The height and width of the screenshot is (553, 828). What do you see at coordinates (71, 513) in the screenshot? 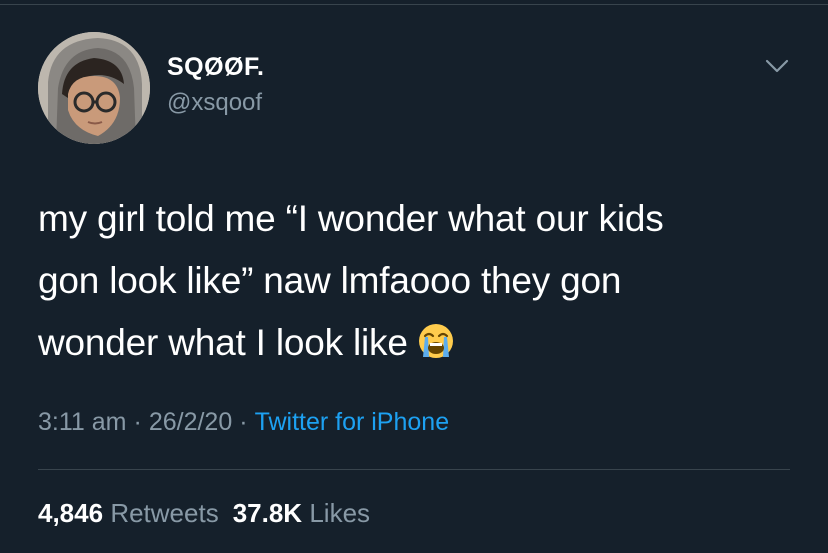
I see `retweets-count: 4,846` at bounding box center [71, 513].